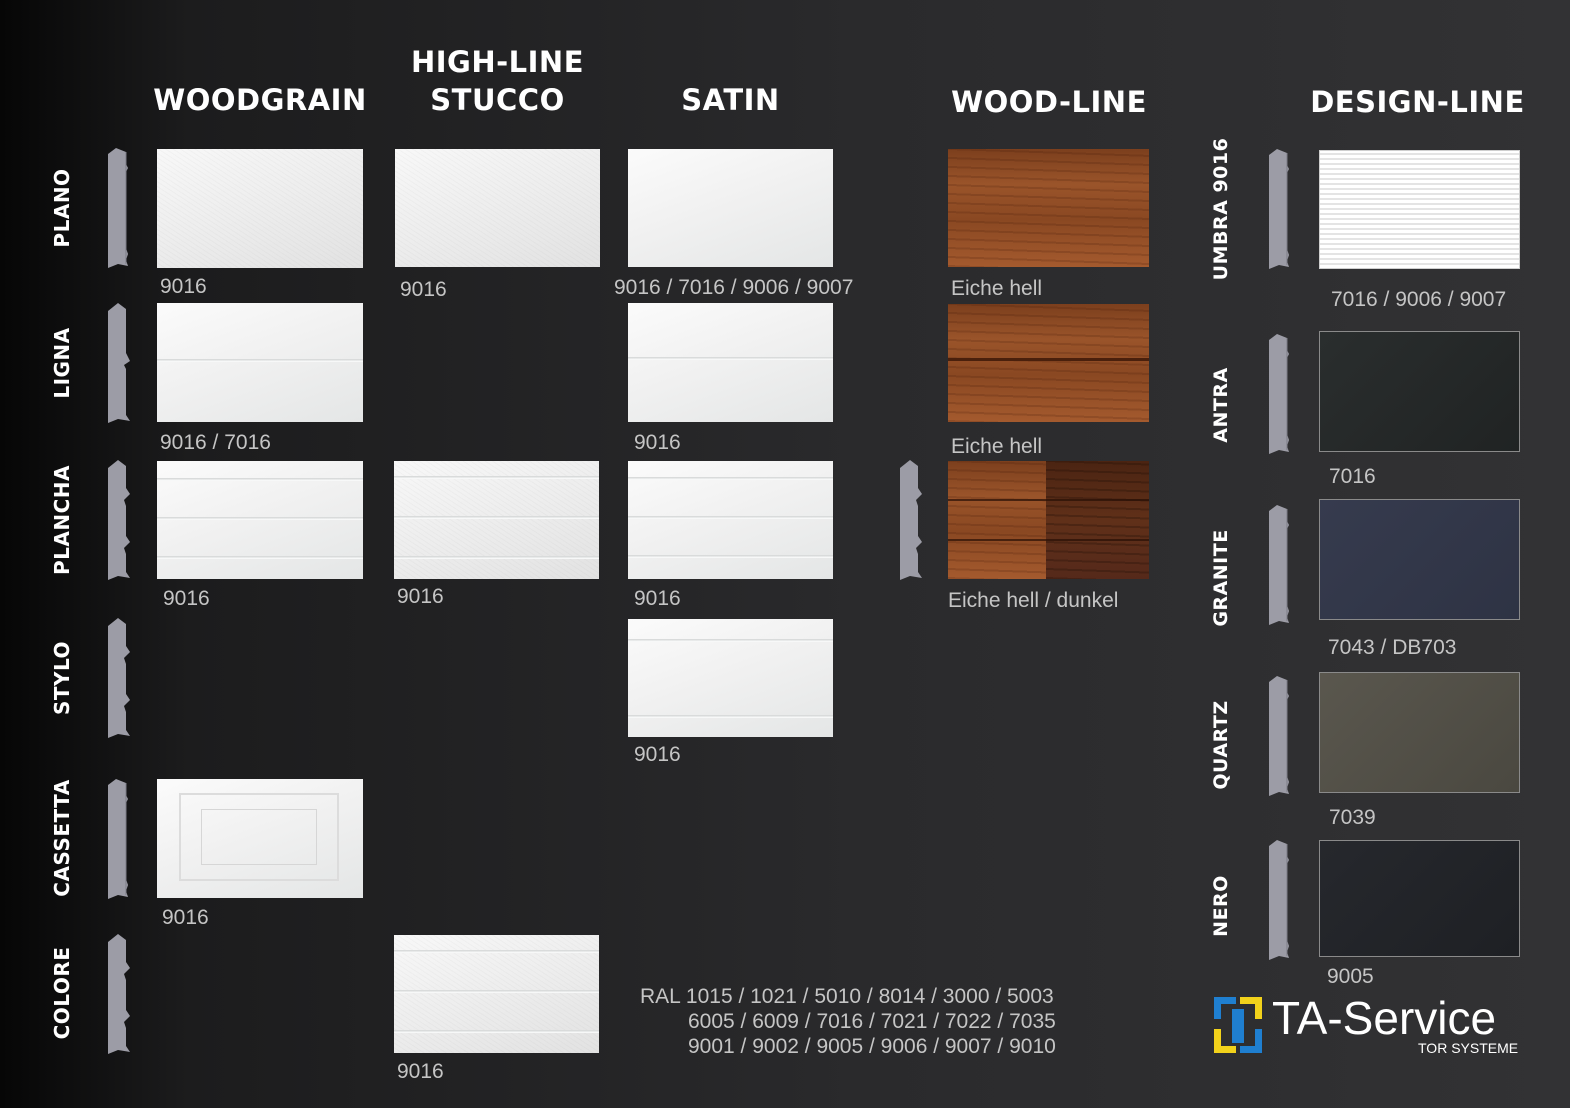 The width and height of the screenshot is (1570, 1108). I want to click on swatch-woodgrain-ligna, so click(260, 362).